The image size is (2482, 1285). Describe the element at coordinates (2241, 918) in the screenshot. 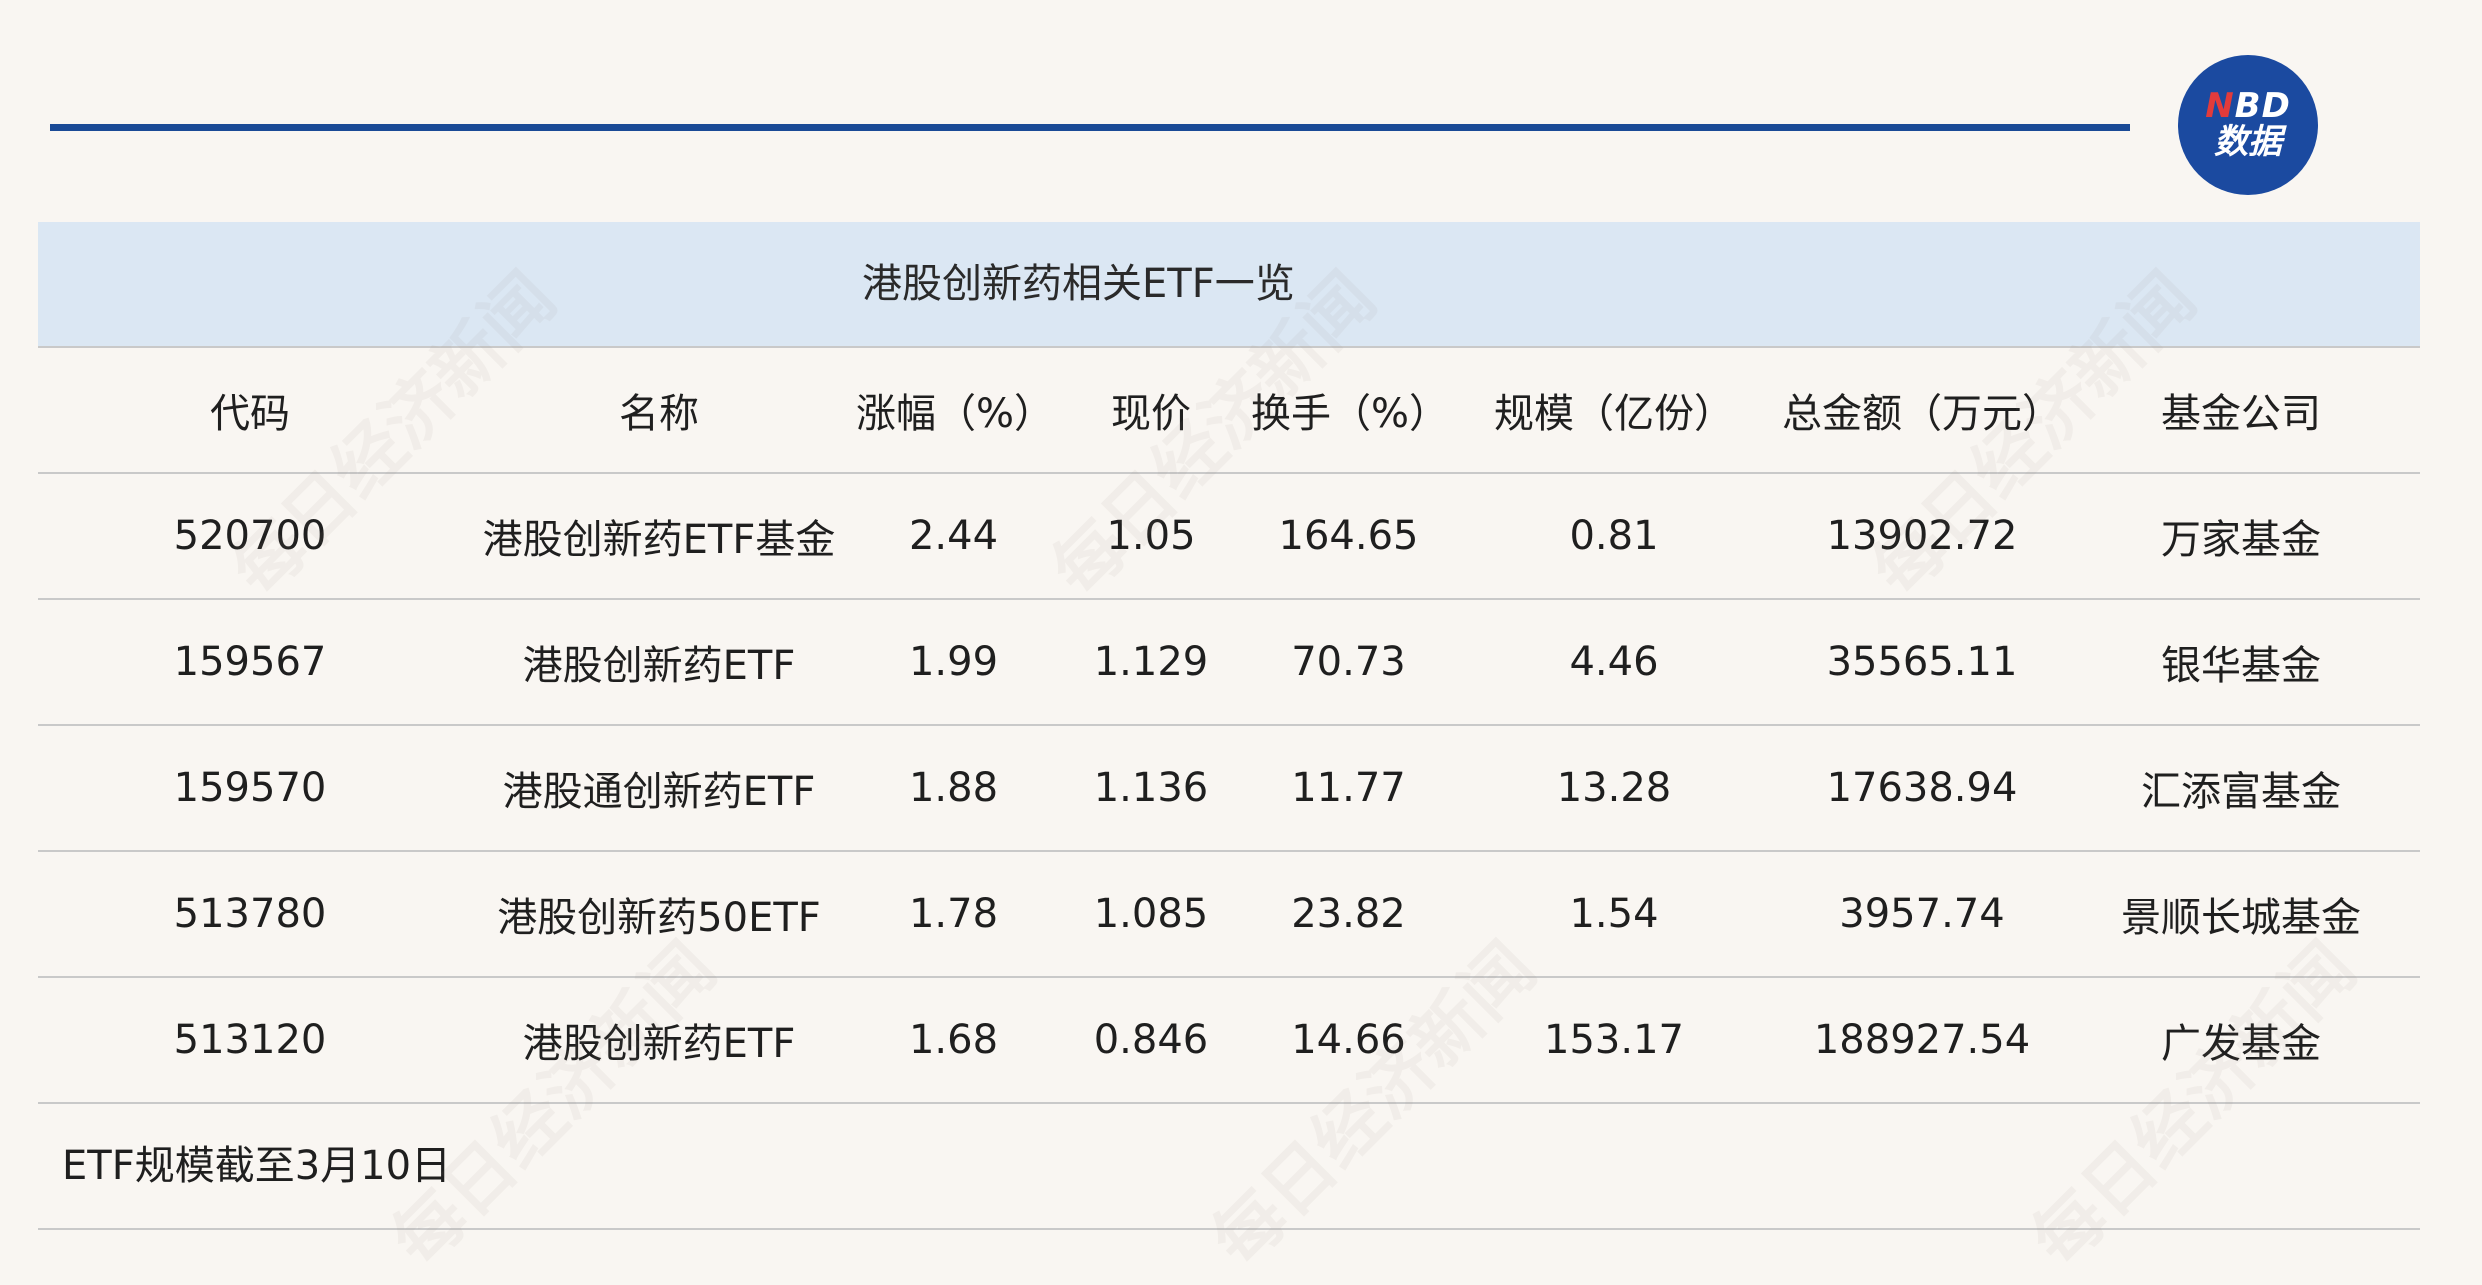

I see `cell-company: 景顺长城基金` at that location.